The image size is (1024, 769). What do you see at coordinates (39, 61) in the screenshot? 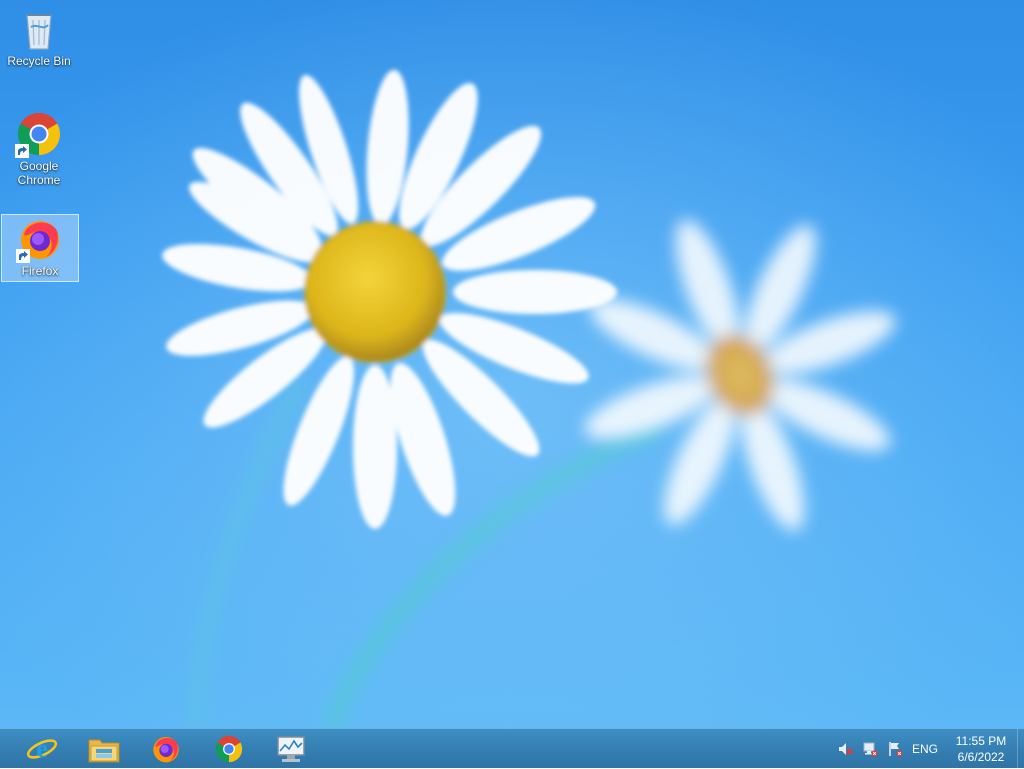
I see `desktop-icon-label: Recycle Bin` at bounding box center [39, 61].